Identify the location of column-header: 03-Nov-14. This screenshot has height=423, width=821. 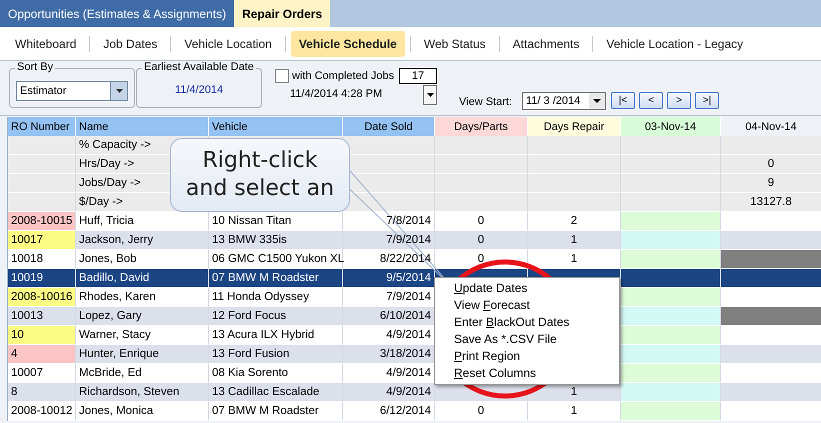
(671, 126).